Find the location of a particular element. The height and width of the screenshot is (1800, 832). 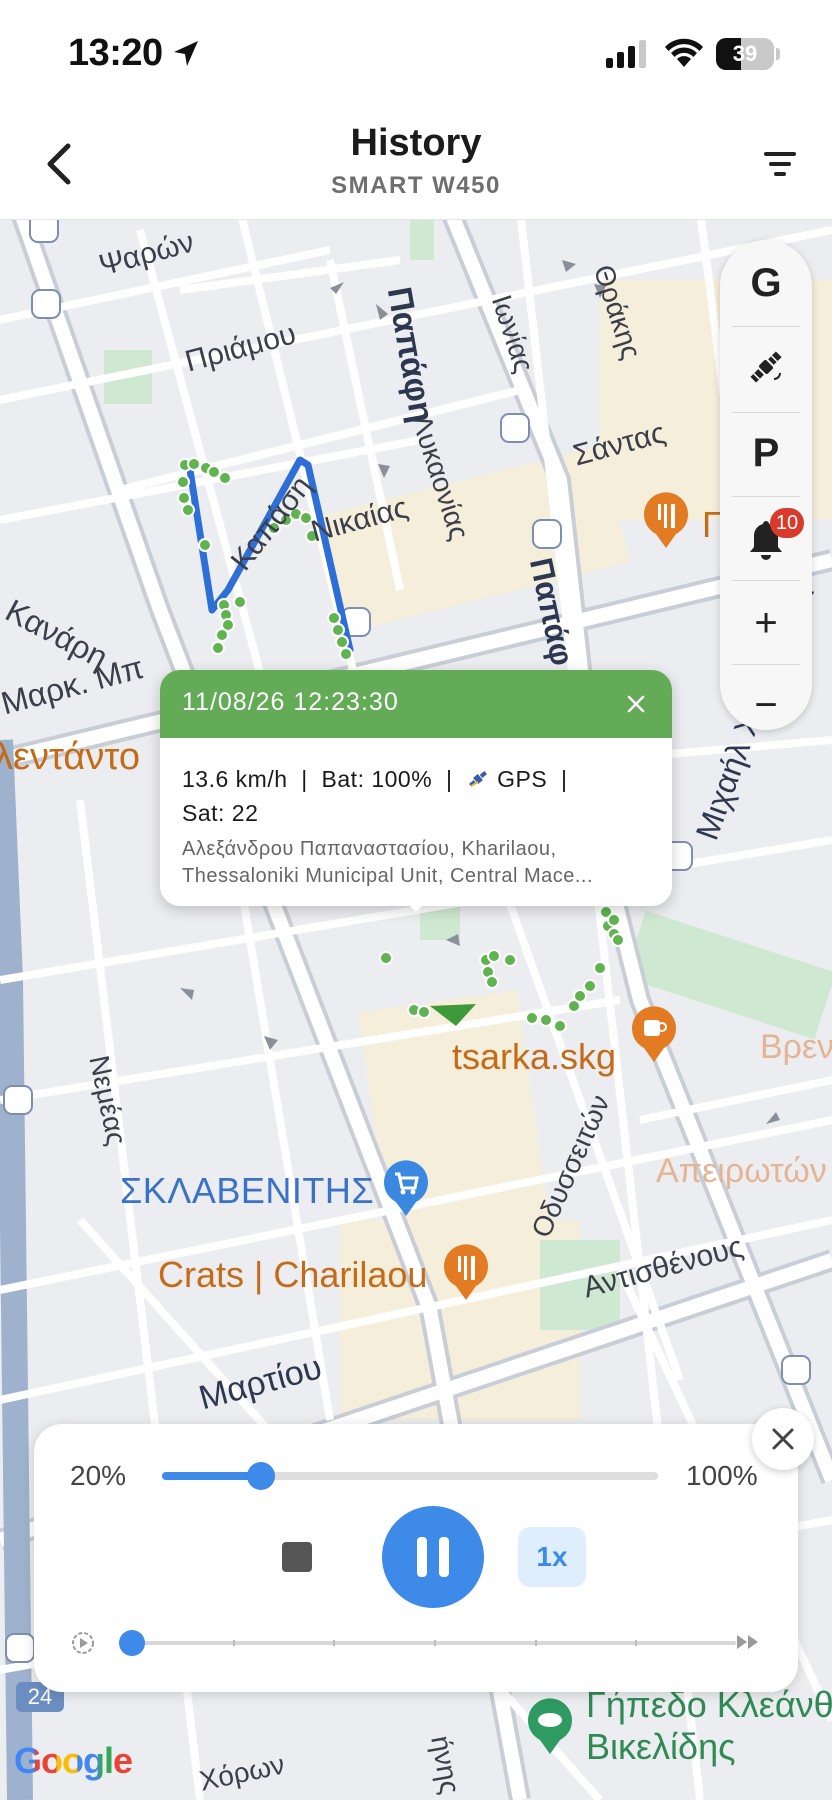

google-layer-label: G is located at coordinates (766, 282).